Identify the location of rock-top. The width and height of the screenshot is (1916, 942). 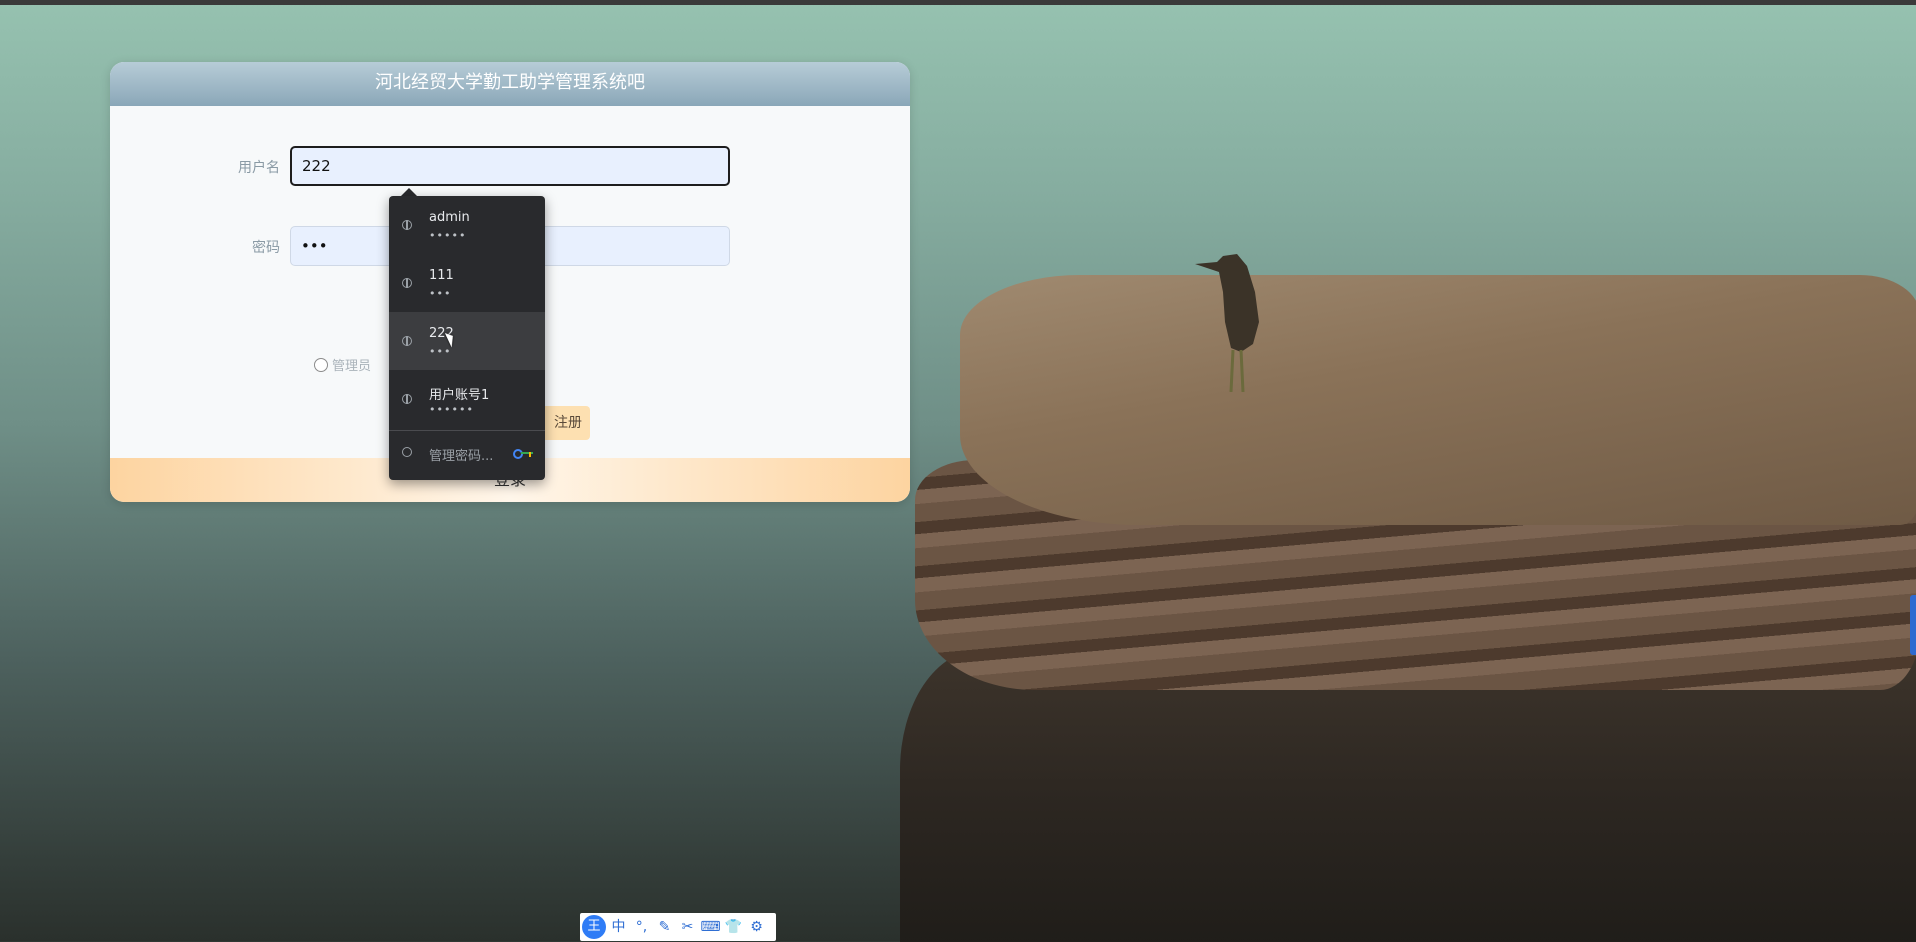
(1438, 400).